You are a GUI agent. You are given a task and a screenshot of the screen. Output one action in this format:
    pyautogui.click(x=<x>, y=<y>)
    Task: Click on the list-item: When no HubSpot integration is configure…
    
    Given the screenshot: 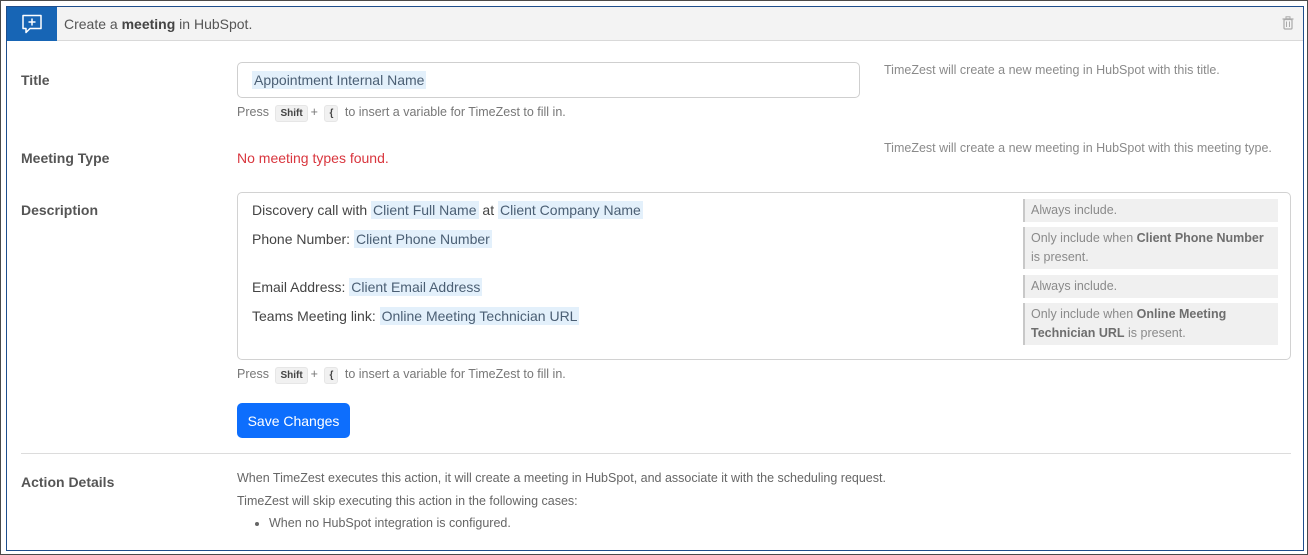 What is the action you would take?
    pyautogui.click(x=390, y=523)
    